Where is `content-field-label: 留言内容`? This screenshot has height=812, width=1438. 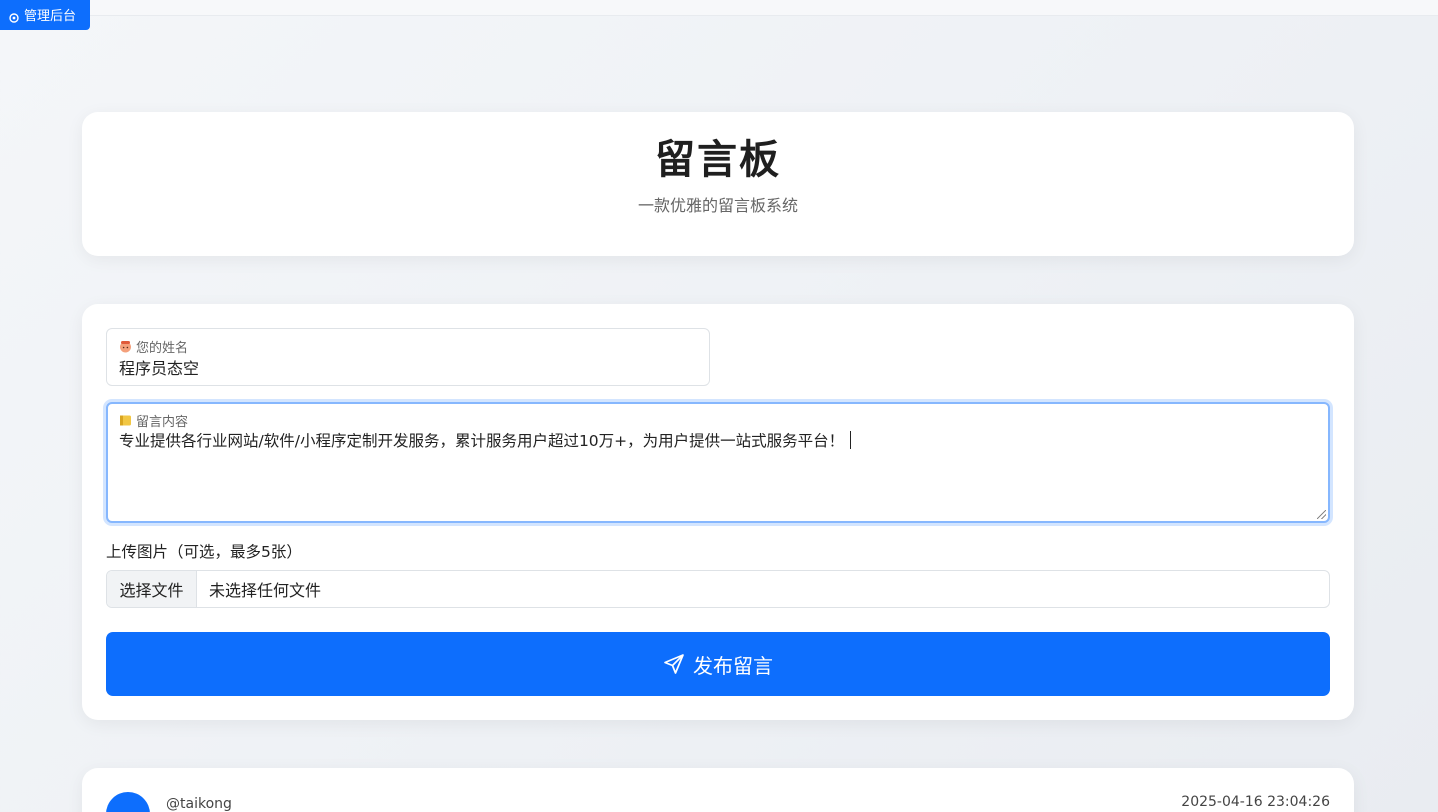 content-field-label: 留言内容 is located at coordinates (153, 420).